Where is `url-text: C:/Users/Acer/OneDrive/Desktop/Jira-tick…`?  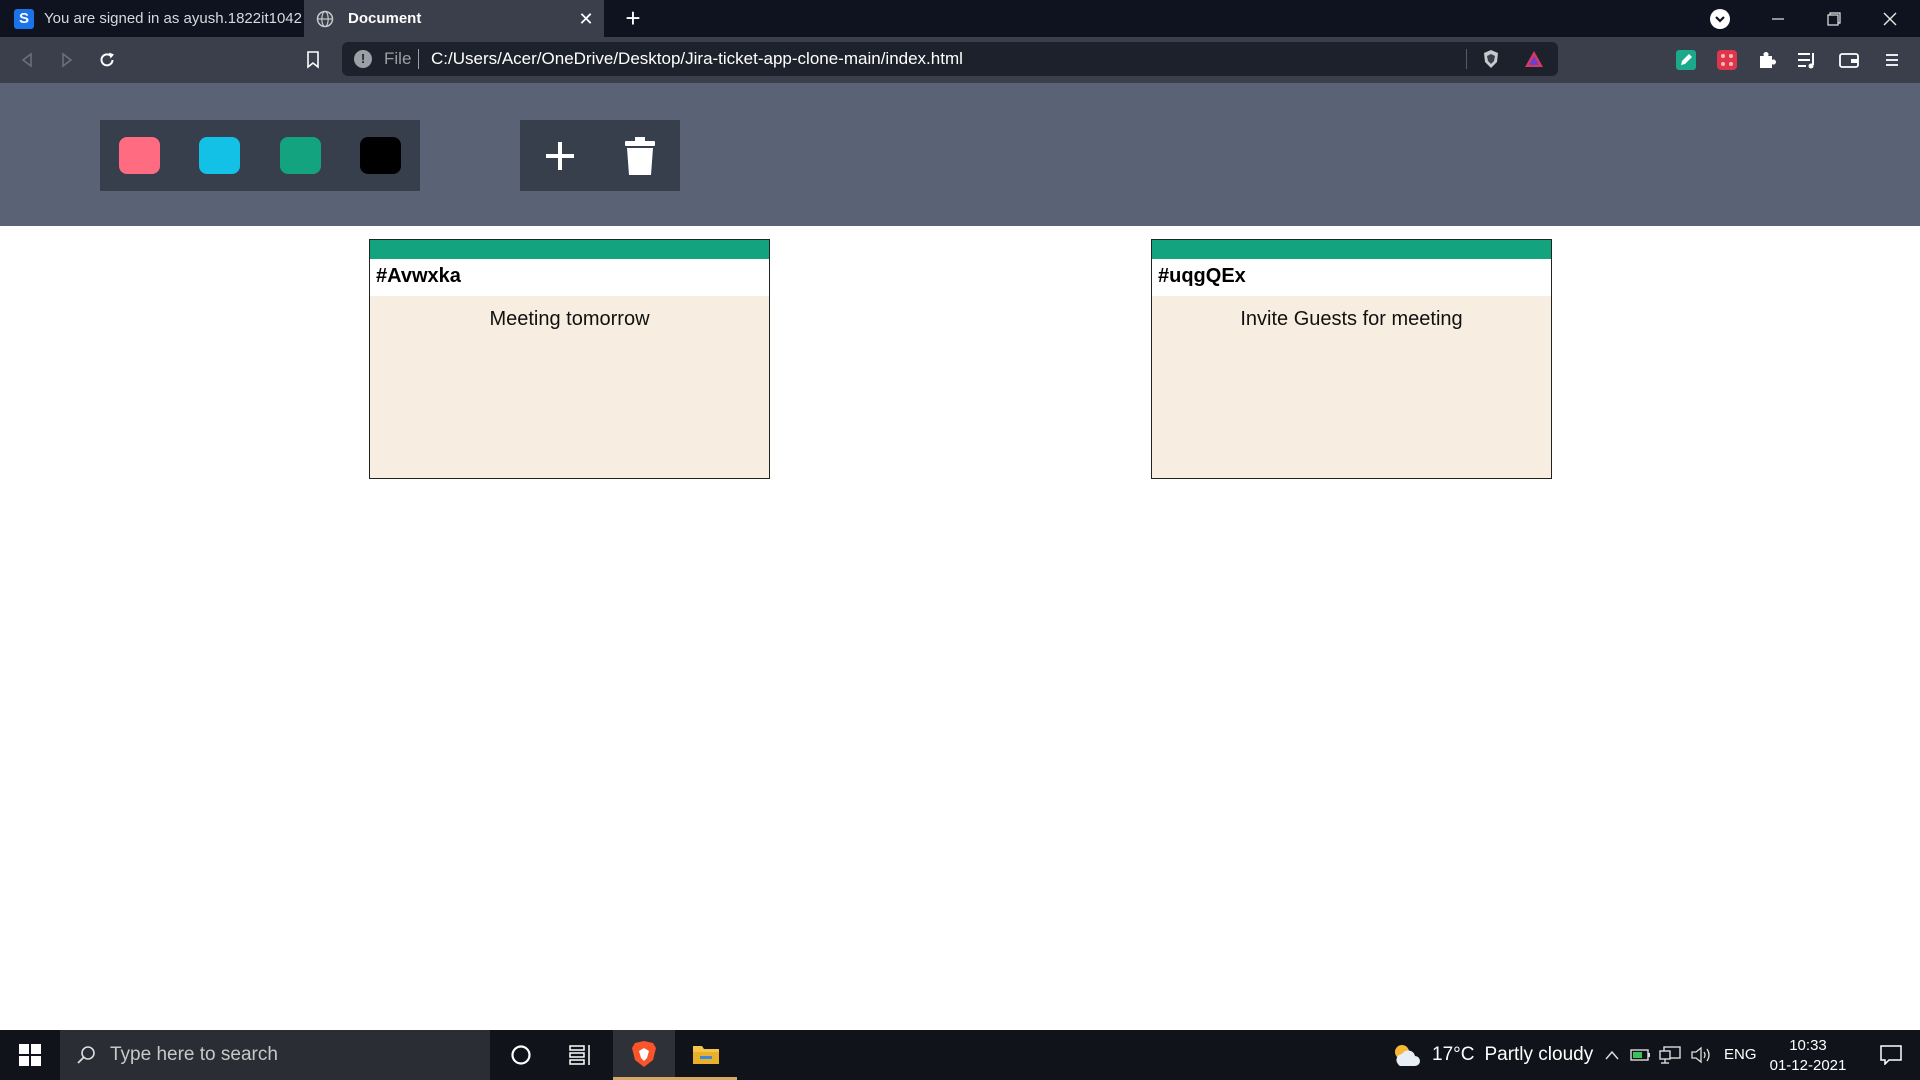
url-text: C:/Users/Acer/OneDrive/Desktop/Jira-tick… is located at coordinates (697, 59).